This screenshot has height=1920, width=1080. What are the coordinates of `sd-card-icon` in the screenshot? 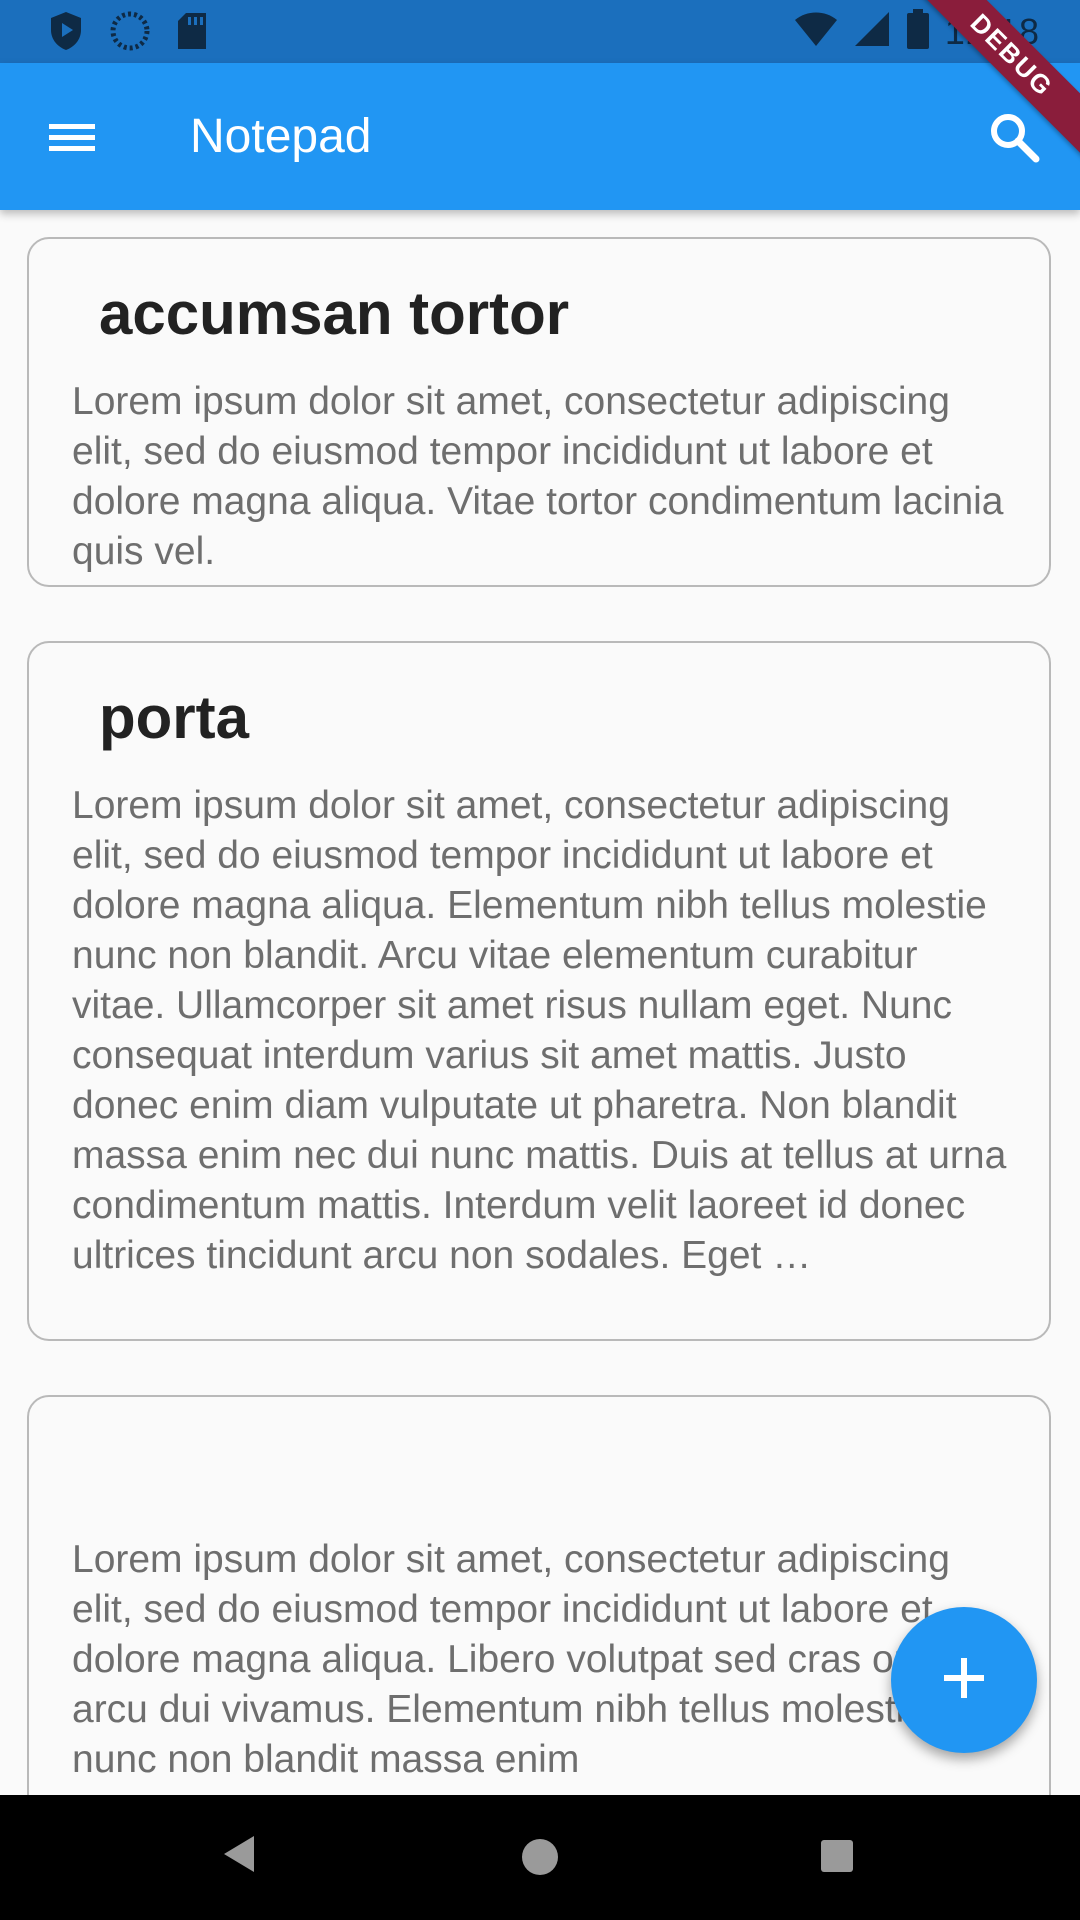 It's located at (192, 33).